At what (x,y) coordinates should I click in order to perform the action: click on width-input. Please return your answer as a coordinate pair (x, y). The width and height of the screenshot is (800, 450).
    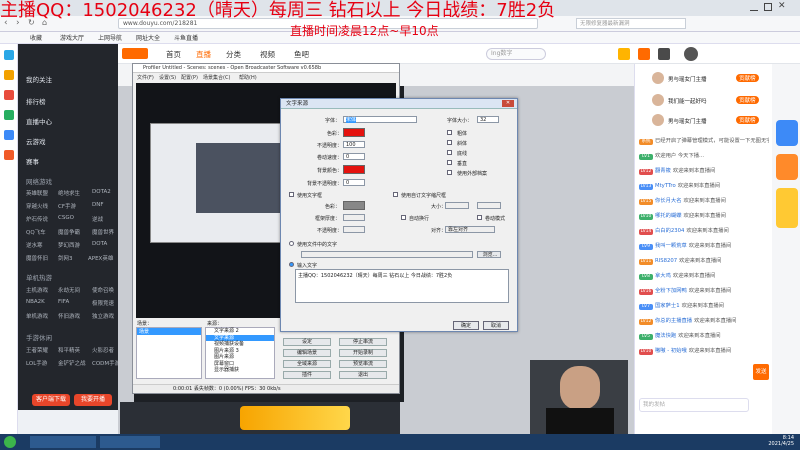
    Looking at the image, I should click on (457, 205).